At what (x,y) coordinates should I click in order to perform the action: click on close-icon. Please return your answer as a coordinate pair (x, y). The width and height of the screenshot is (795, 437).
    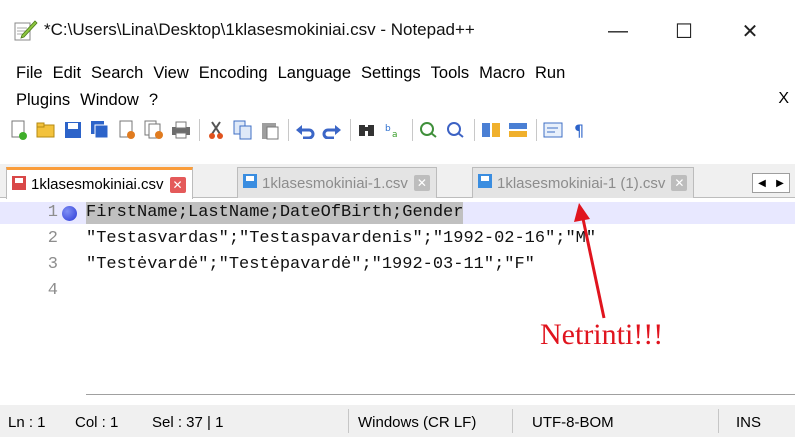
    Looking at the image, I should click on (127, 130).